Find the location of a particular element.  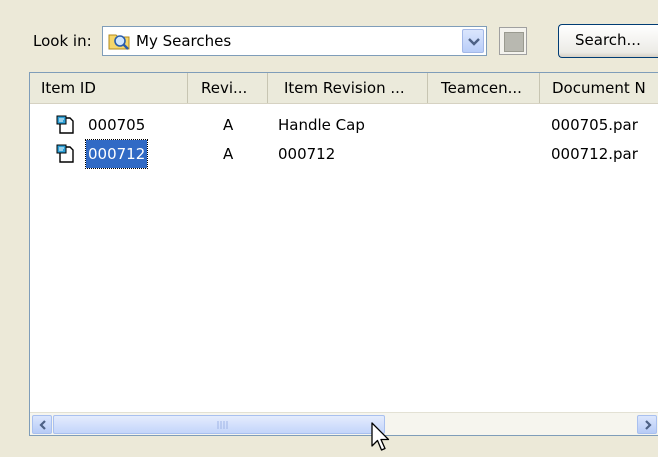

view-options-button is located at coordinates (513, 41).